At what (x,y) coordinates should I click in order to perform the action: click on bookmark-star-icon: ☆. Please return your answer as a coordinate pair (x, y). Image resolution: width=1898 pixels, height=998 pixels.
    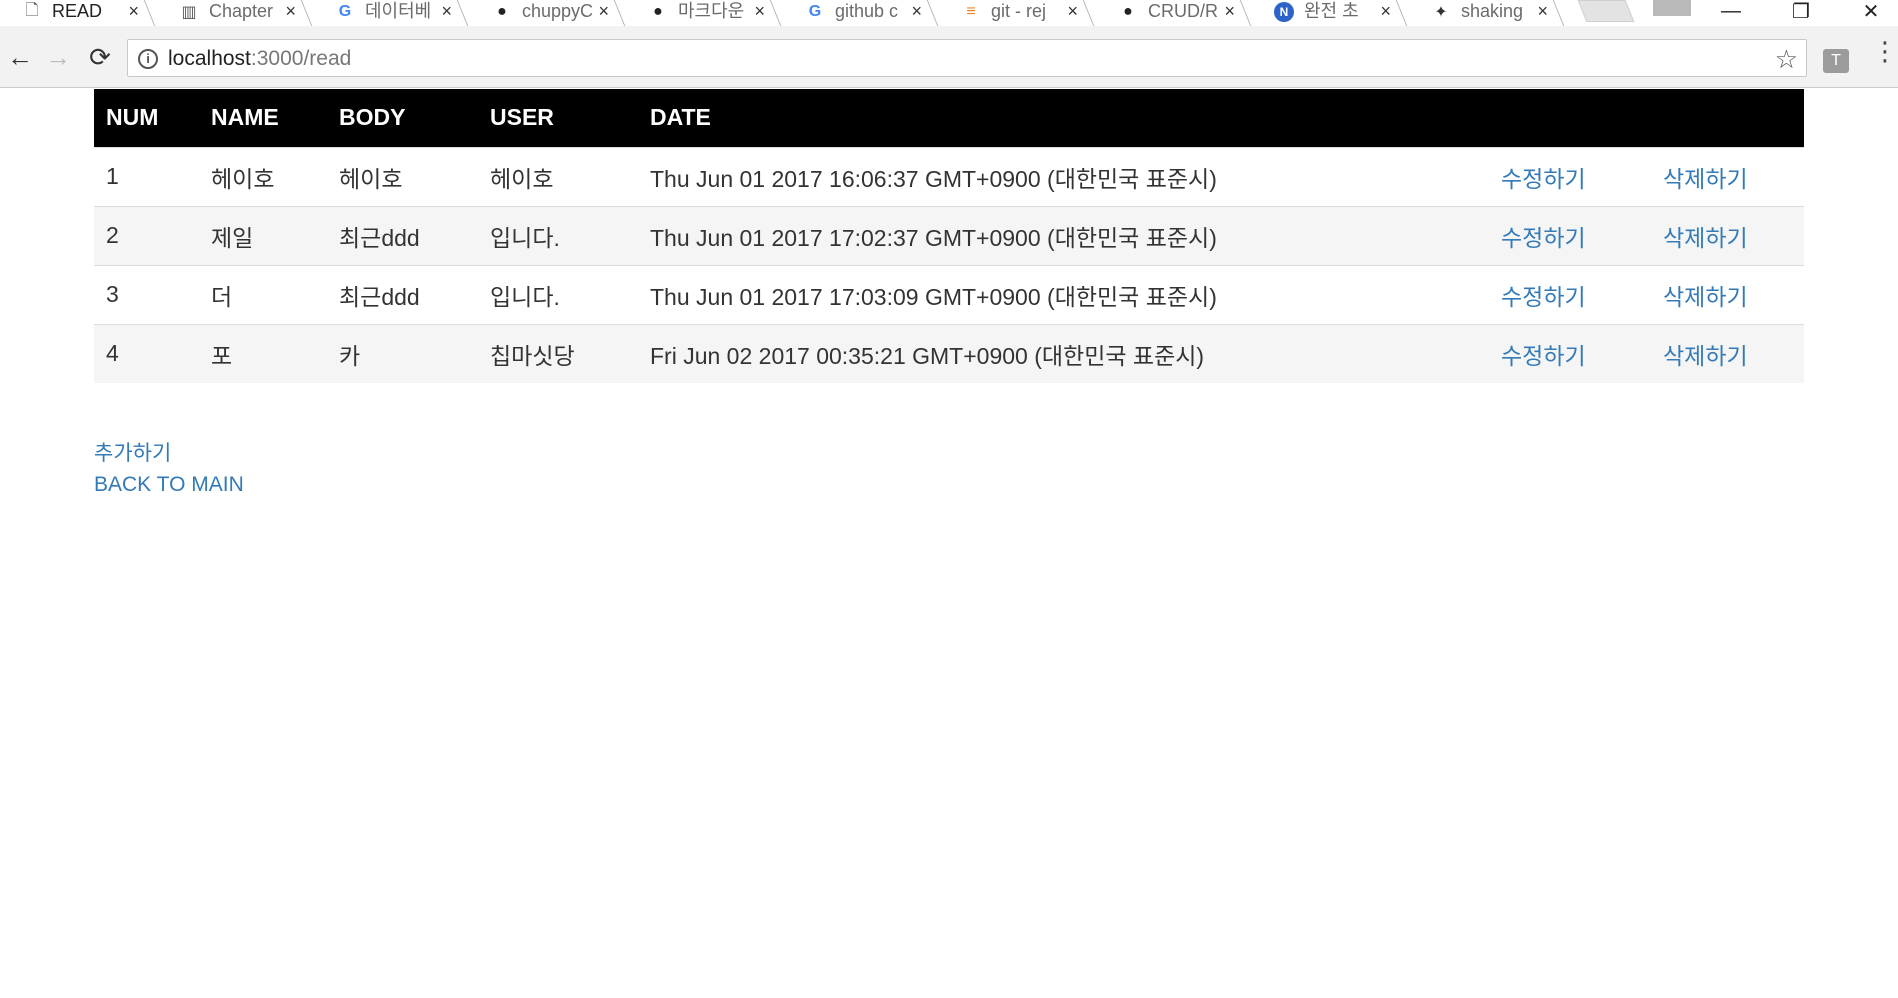
    Looking at the image, I should click on (1786, 59).